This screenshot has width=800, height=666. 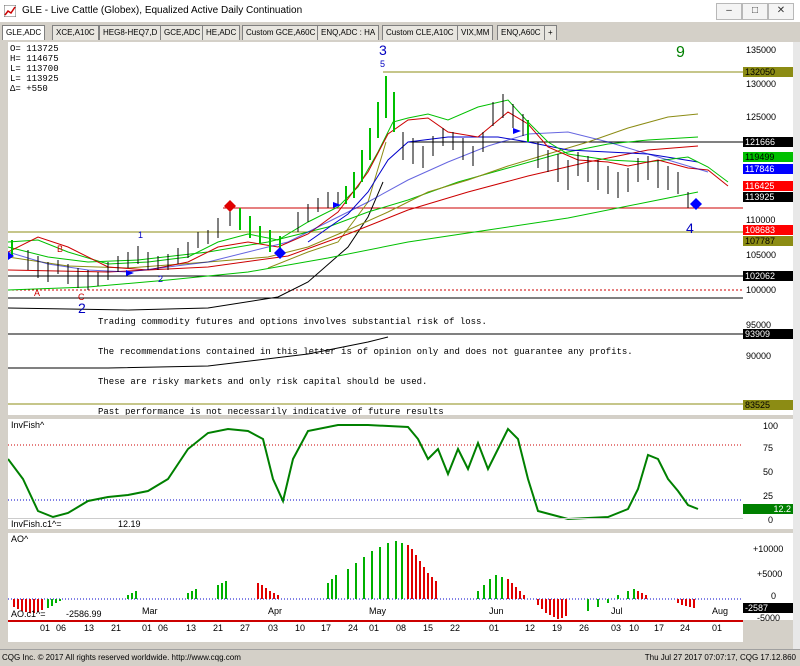 I want to click on invfish-tick: 50, so click(x=768, y=472).